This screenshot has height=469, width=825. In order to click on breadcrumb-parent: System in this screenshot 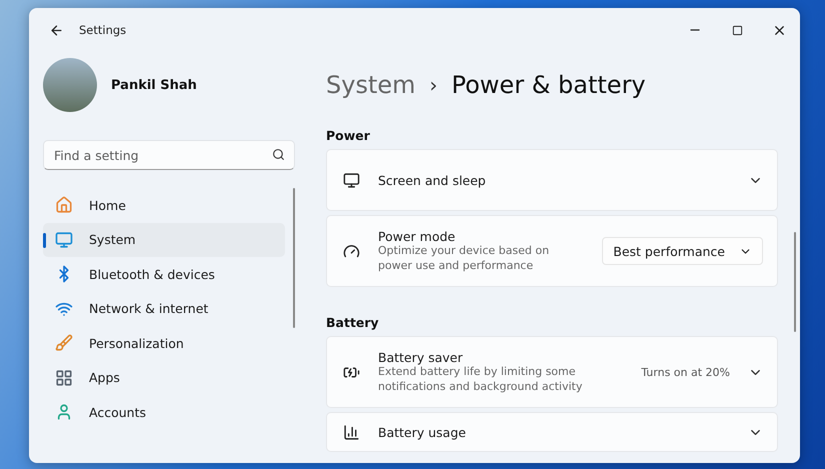, I will do `click(371, 85)`.